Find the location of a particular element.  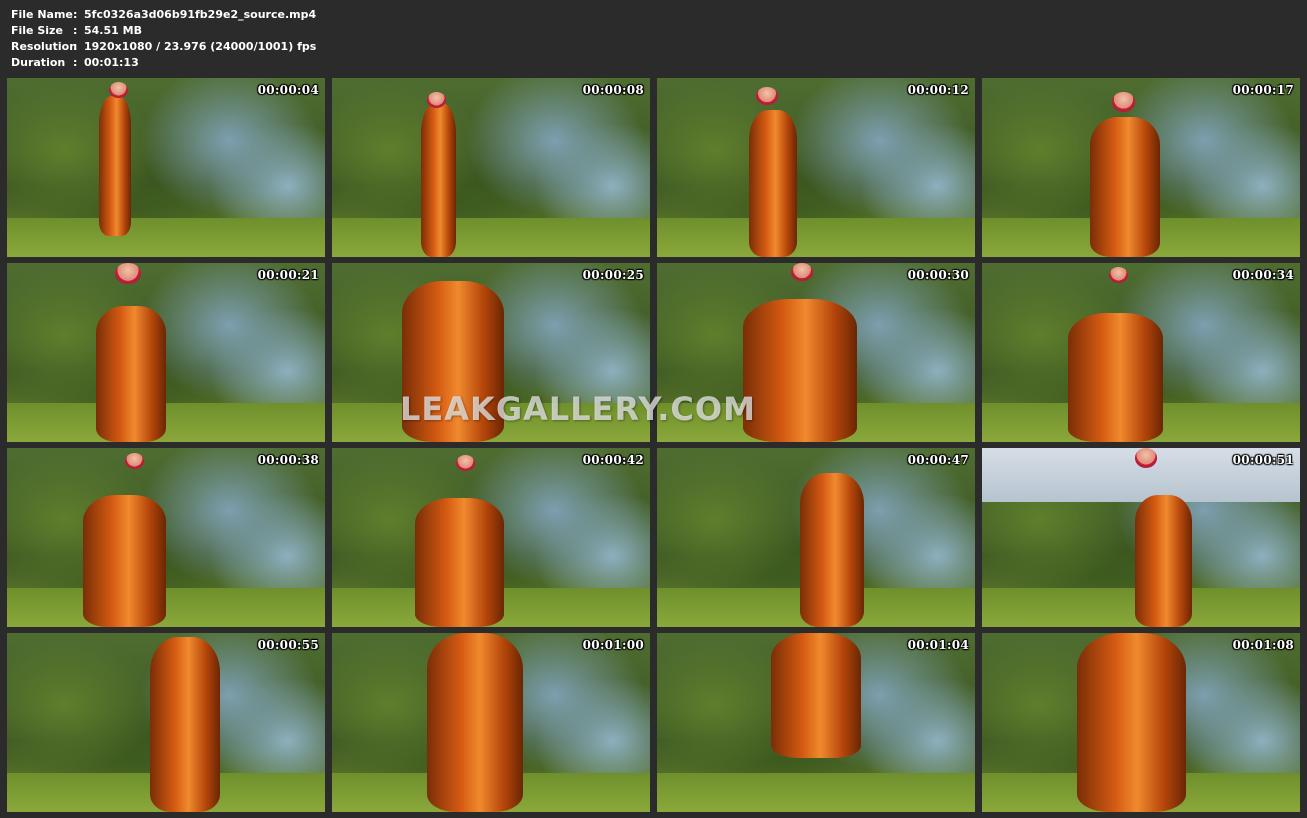

frame-timestamp: 00:01:04 is located at coordinates (938, 645).